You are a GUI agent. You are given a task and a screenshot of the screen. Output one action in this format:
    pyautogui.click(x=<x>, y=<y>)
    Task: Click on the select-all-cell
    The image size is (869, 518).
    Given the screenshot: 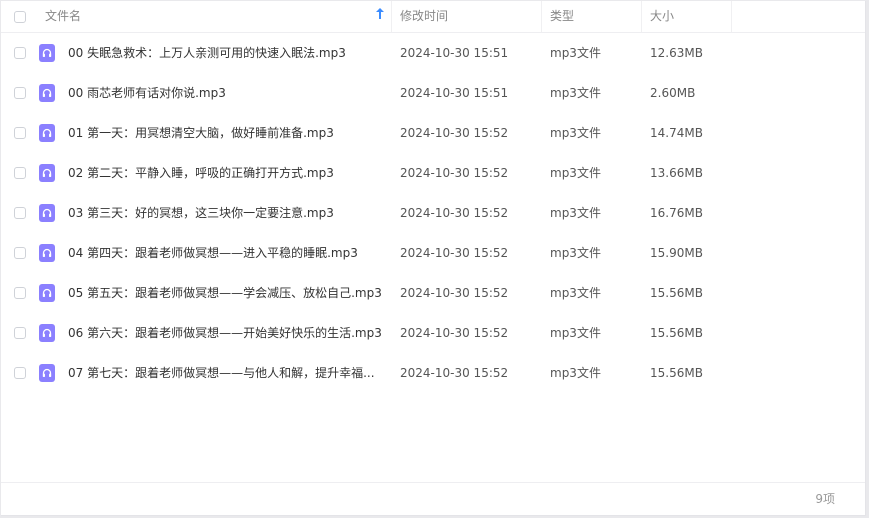 What is the action you would take?
    pyautogui.click(x=19, y=16)
    